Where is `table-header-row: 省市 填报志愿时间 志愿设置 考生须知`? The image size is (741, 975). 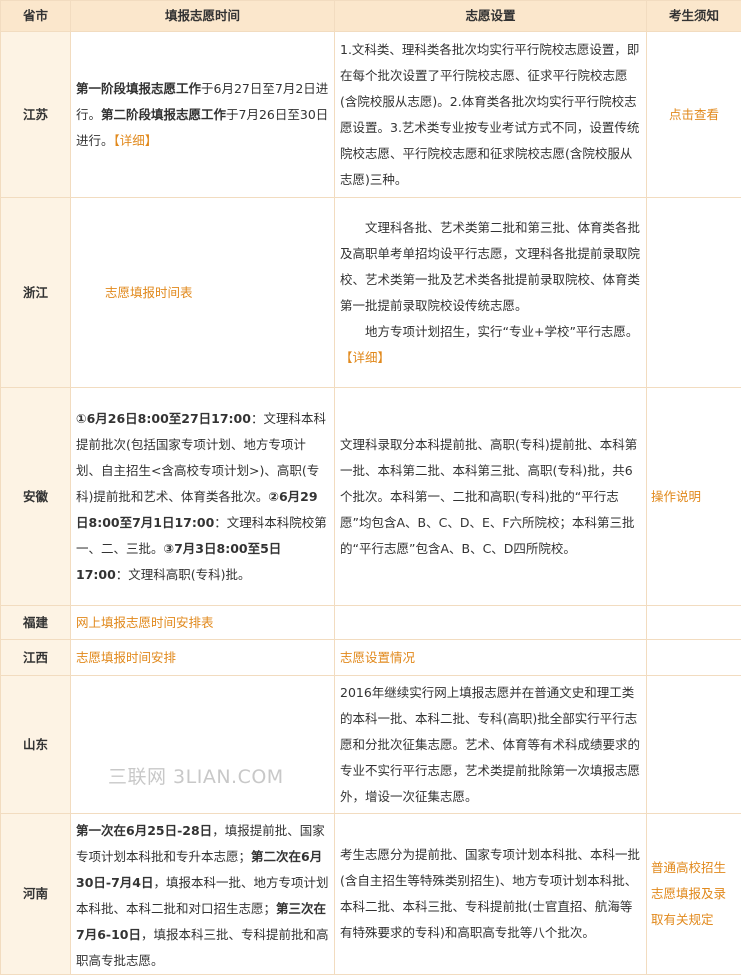 table-header-row: 省市 填报志愿时间 志愿设置 考生须知 is located at coordinates (371, 16).